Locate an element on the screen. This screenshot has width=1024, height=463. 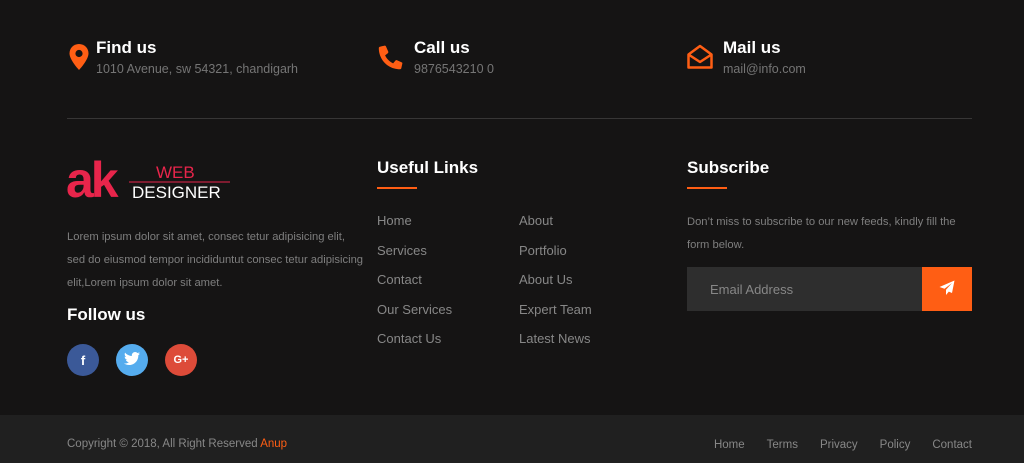
footer-menu: Home Terms Privacy Policy Contact is located at coordinates (832, 445).